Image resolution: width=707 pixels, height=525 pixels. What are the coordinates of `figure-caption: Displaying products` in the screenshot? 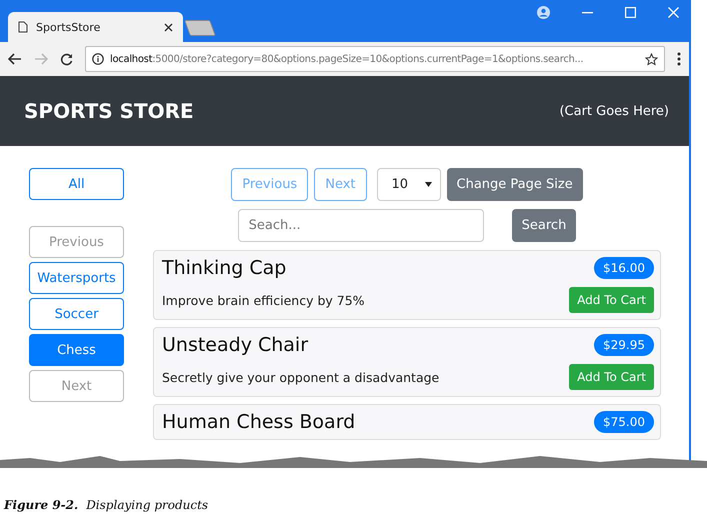 It's located at (147, 505).